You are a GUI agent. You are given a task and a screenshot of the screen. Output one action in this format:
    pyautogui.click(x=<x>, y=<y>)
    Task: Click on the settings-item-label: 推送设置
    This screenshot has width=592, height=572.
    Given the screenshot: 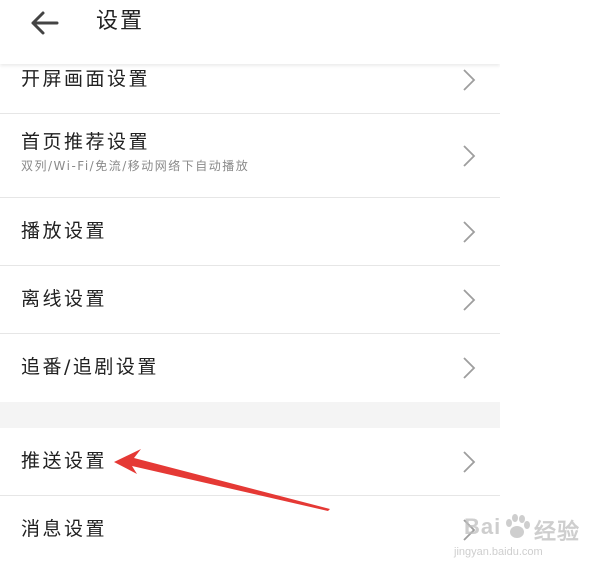 What is the action you would take?
    pyautogui.click(x=64, y=461)
    